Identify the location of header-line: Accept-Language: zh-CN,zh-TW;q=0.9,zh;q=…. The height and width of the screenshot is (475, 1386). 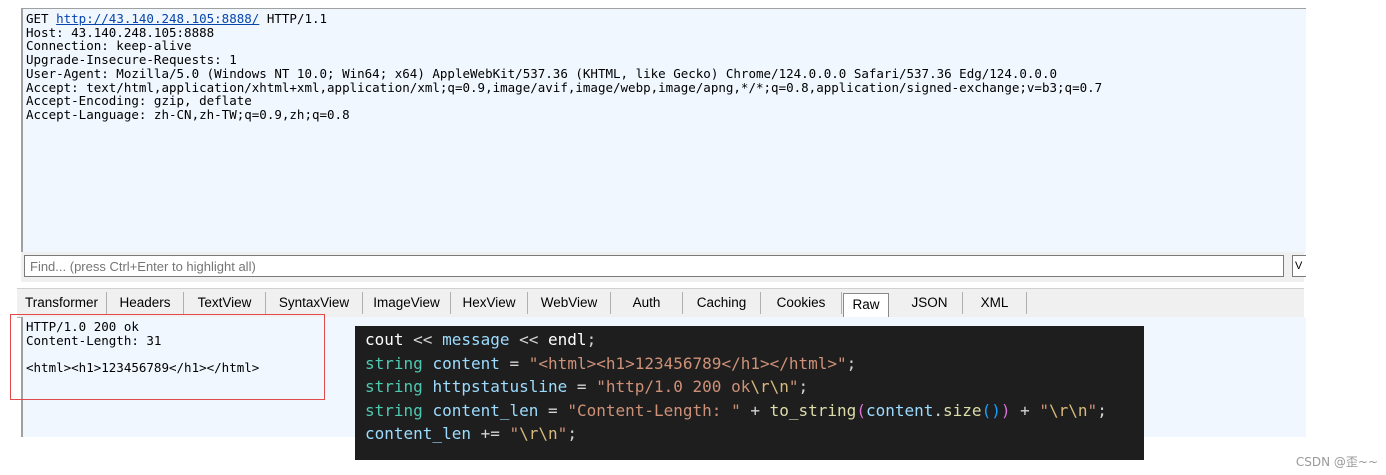
(188, 114).